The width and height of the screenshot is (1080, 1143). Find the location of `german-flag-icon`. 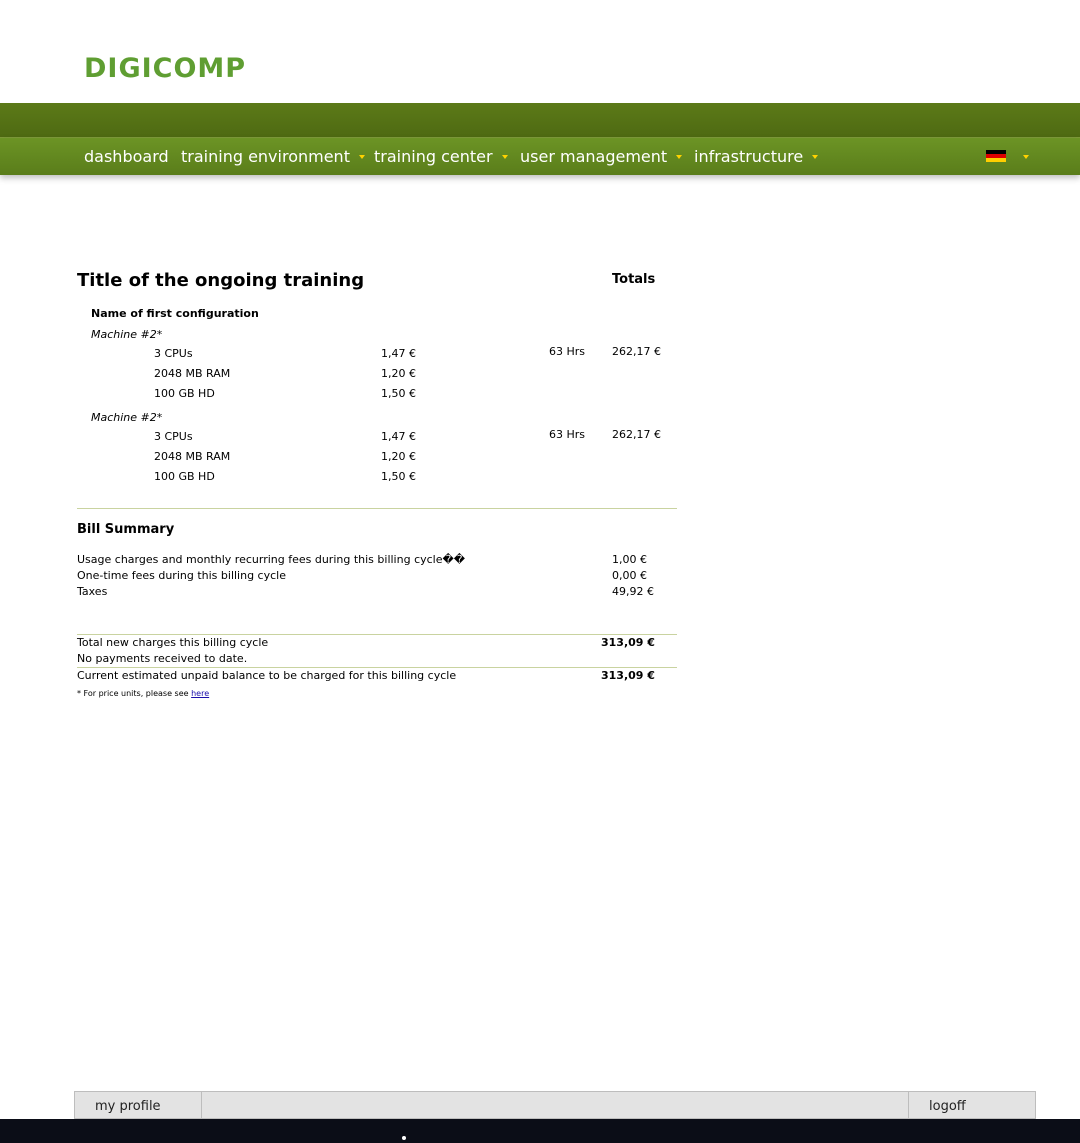

german-flag-icon is located at coordinates (996, 156).